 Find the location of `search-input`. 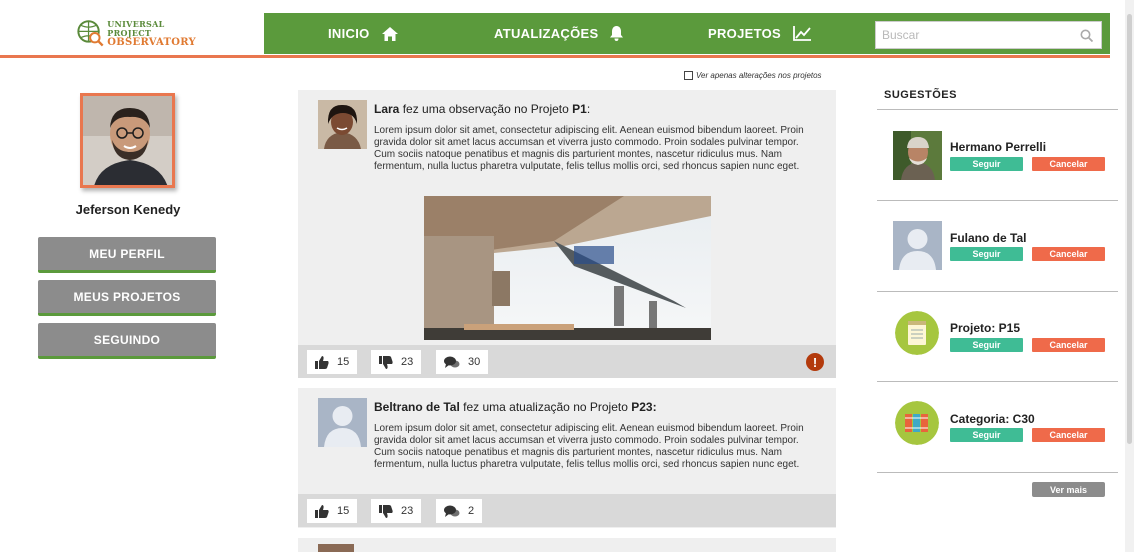

search-input is located at coordinates (972, 35).